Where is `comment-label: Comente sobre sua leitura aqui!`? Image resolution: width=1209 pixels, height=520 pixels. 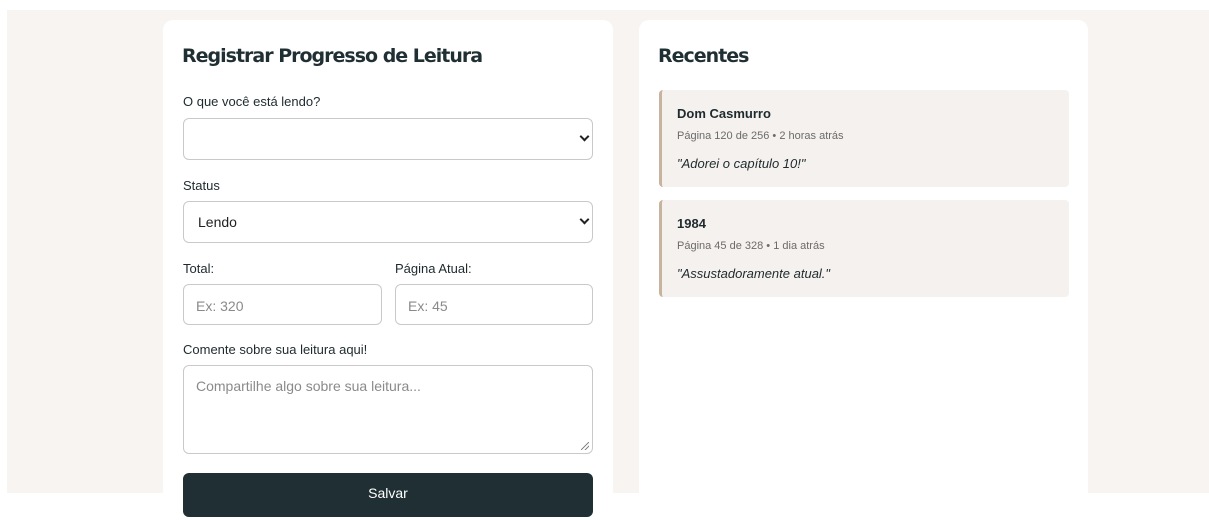 comment-label: Comente sobre sua leitura aqui! is located at coordinates (275, 349).